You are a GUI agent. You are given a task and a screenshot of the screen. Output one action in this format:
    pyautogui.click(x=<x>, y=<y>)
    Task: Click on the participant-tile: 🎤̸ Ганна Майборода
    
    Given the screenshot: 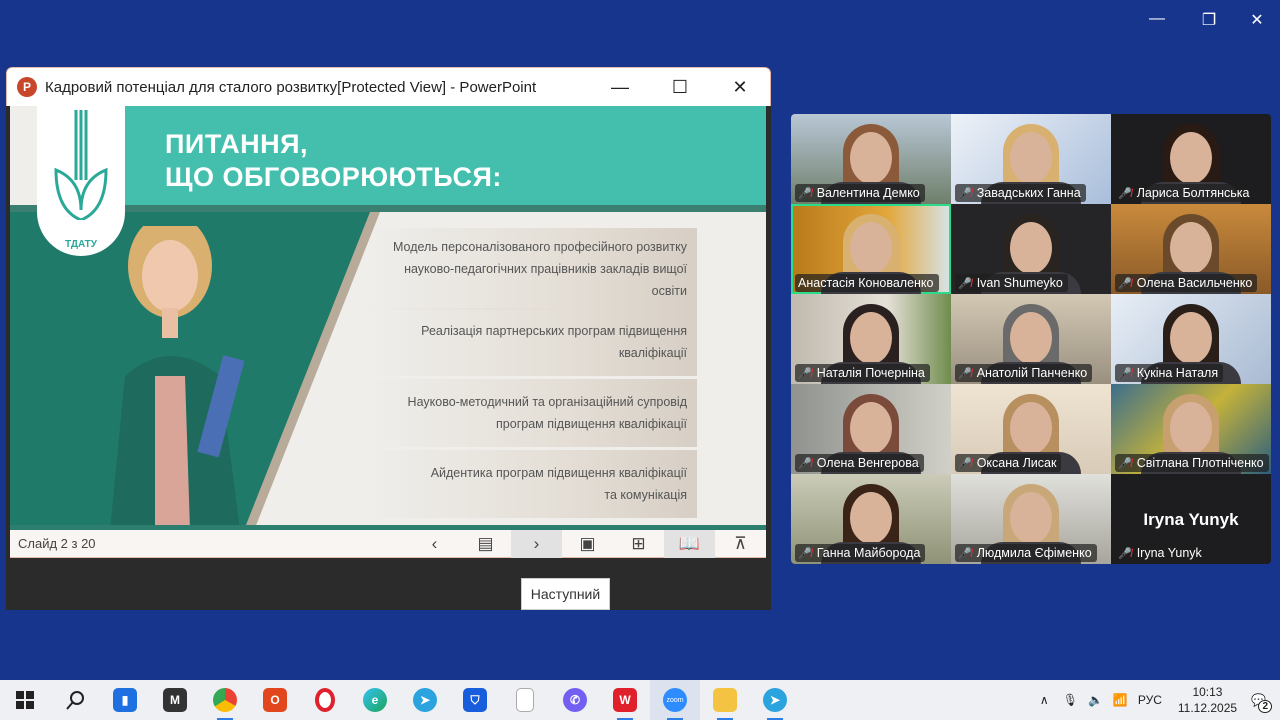 What is the action you would take?
    pyautogui.click(x=871, y=519)
    